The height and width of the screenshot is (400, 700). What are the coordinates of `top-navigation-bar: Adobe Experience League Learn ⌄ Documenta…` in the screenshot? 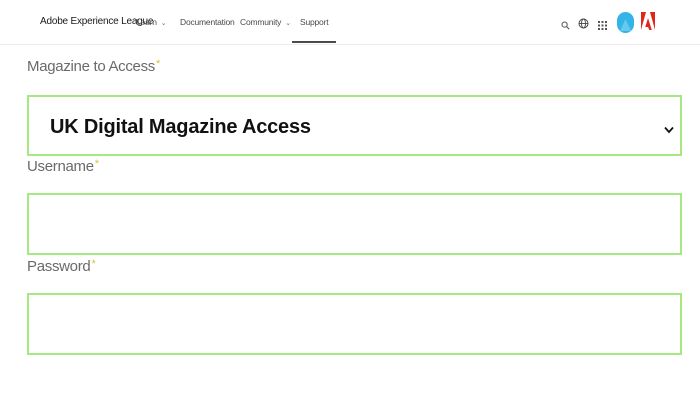 It's located at (350, 22).